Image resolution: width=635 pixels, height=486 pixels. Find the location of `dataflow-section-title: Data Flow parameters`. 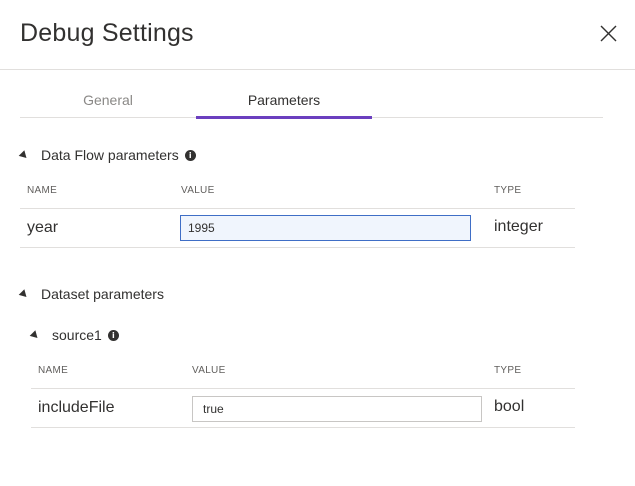

dataflow-section-title: Data Flow parameters is located at coordinates (110, 155).